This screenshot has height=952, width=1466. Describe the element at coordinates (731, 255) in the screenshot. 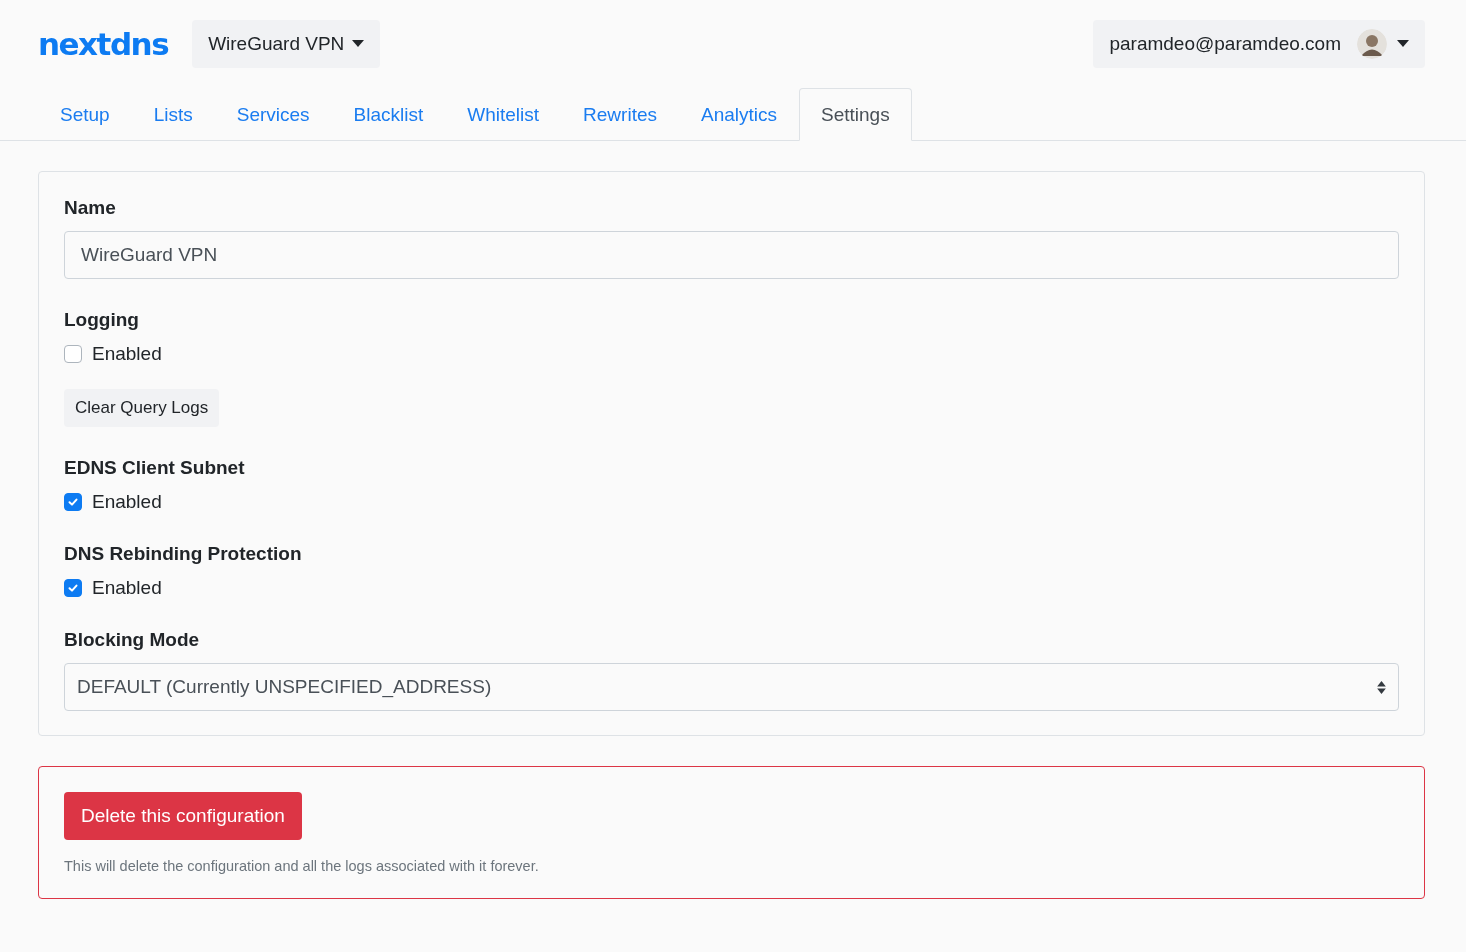

I see `name-field: WireGuard VPN` at that location.